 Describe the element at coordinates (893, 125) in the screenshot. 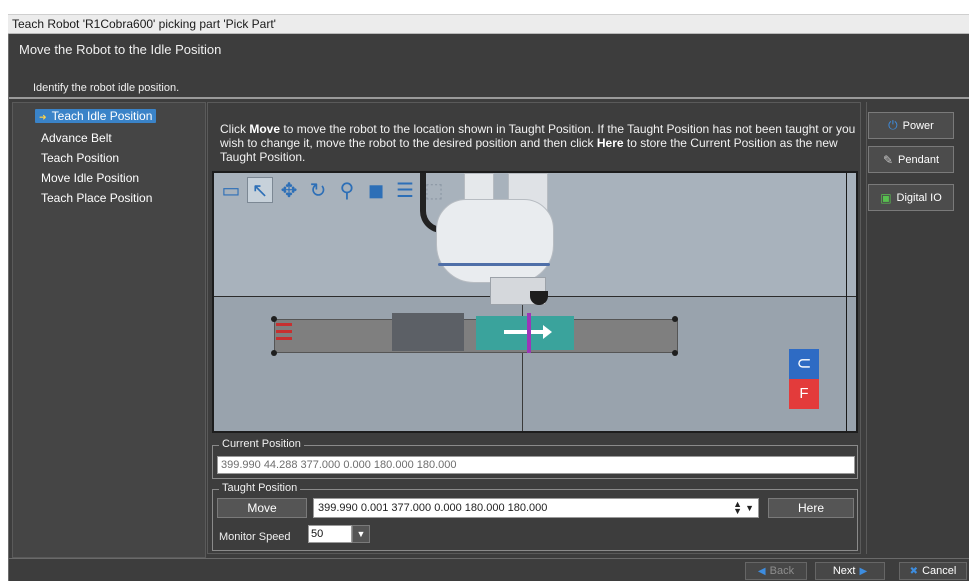

I see `power-icon: ⏻` at that location.